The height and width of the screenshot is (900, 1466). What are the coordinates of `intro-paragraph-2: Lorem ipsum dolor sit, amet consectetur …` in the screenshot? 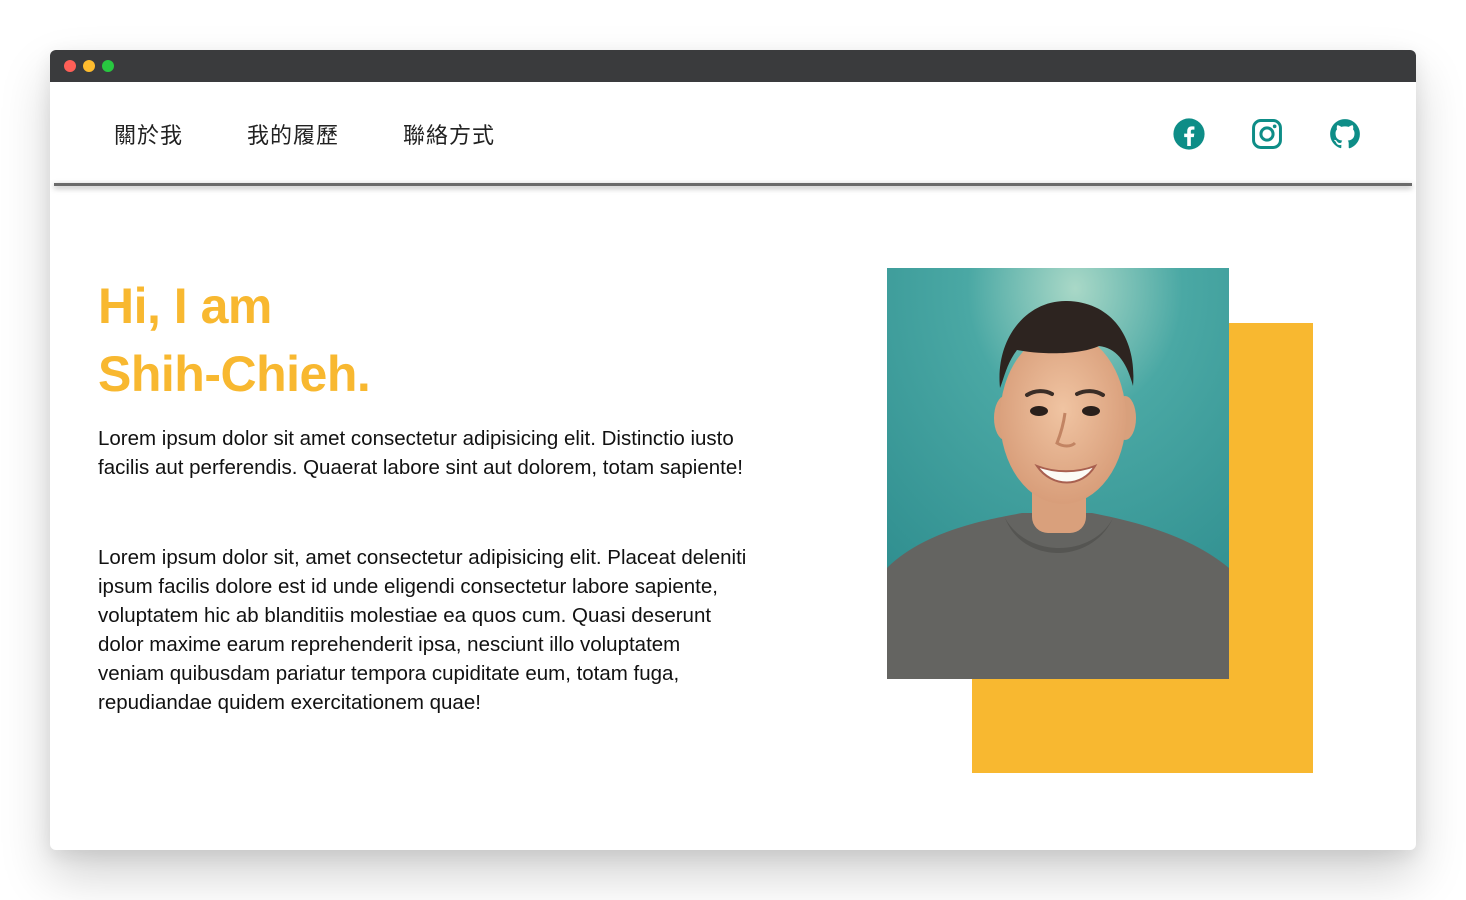 It's located at (422, 630).